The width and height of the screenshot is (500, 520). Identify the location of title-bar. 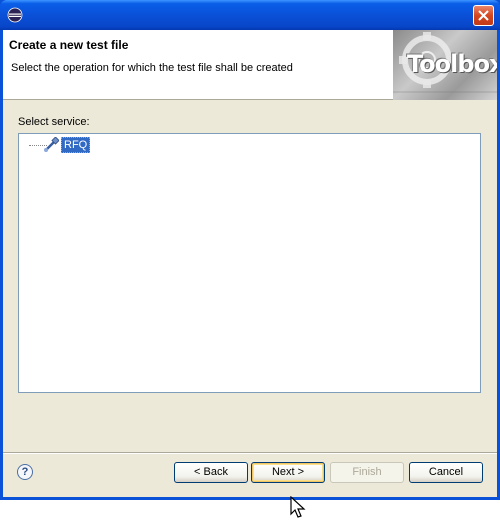
(250, 15).